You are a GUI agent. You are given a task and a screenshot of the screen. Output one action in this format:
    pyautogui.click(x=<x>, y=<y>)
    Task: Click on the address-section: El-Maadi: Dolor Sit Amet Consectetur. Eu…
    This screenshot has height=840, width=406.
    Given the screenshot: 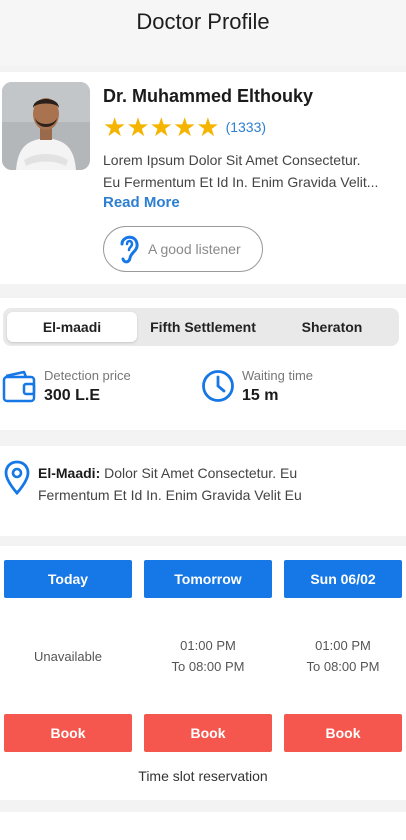 What is the action you would take?
    pyautogui.click(x=203, y=491)
    